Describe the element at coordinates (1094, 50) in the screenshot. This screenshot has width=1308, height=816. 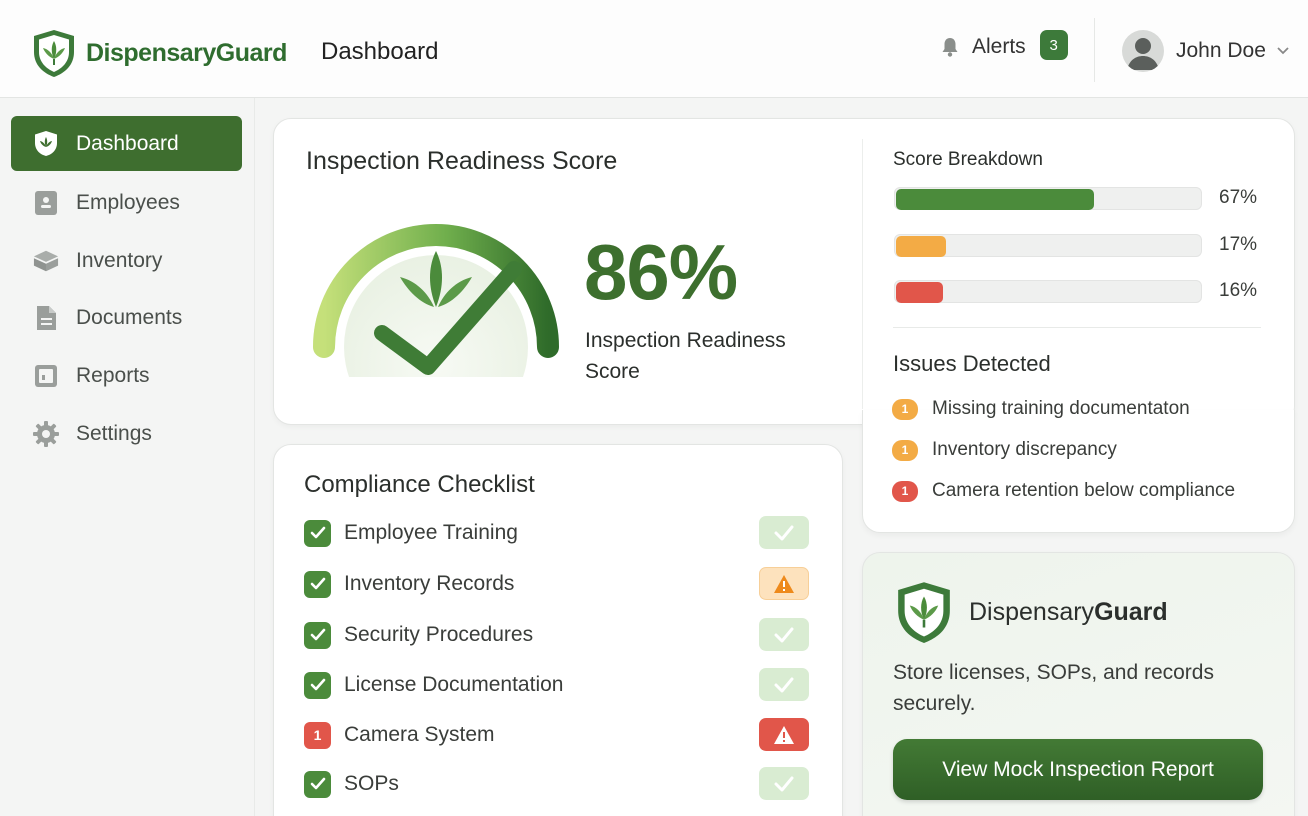
I see `header-divider` at that location.